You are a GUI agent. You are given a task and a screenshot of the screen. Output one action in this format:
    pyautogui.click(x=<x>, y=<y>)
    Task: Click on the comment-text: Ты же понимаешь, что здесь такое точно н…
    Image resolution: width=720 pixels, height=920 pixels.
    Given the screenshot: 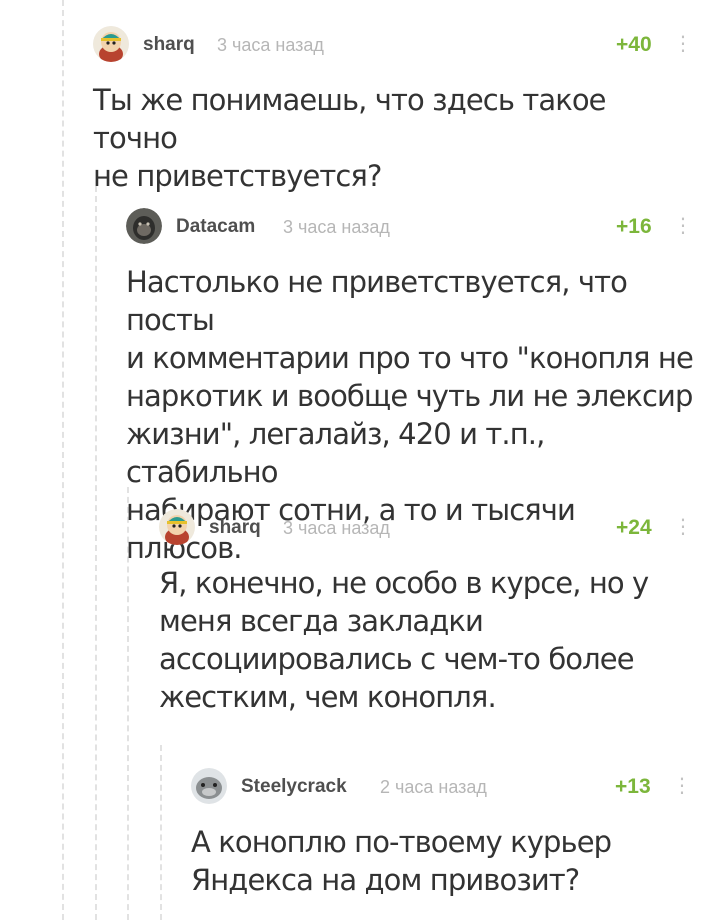 What is the action you would take?
    pyautogui.click(x=350, y=138)
    